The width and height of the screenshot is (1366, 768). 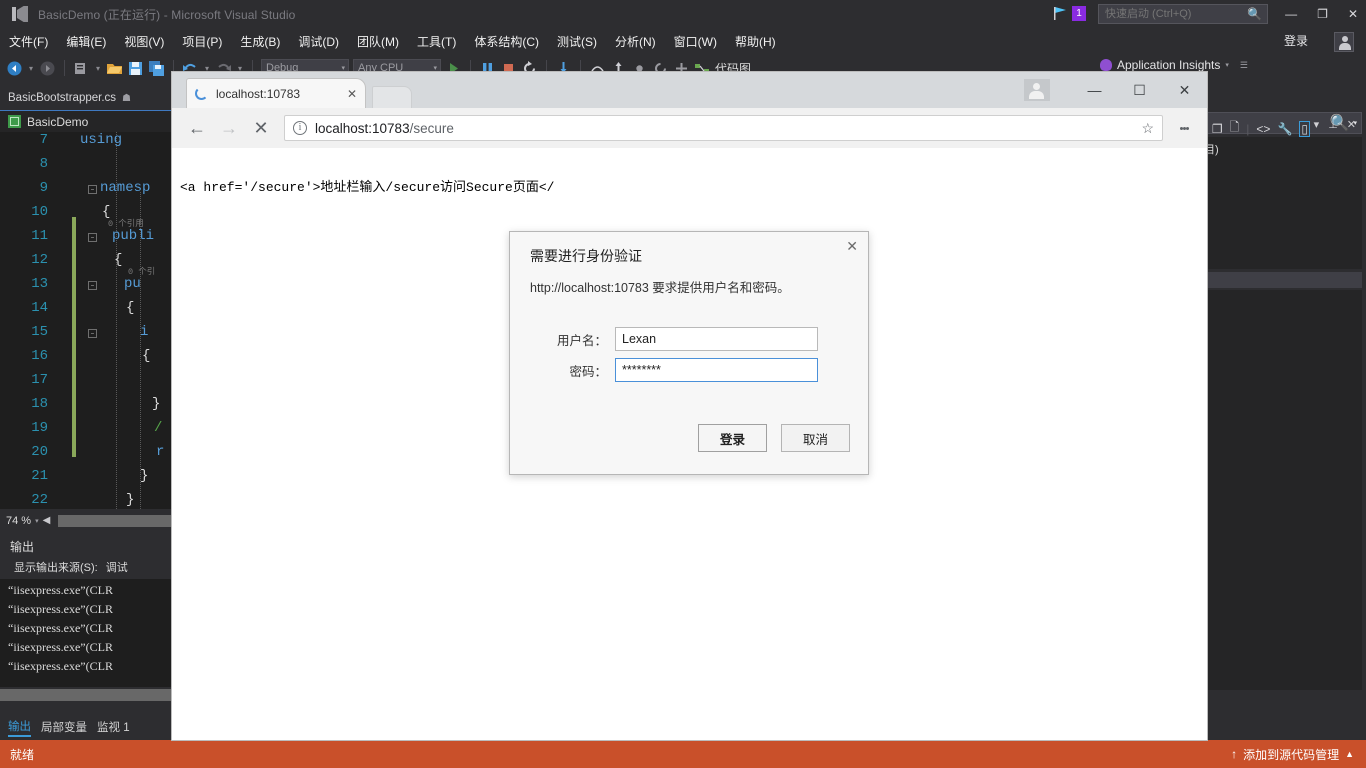 I want to click on user-account-icon, so click(x=1344, y=42).